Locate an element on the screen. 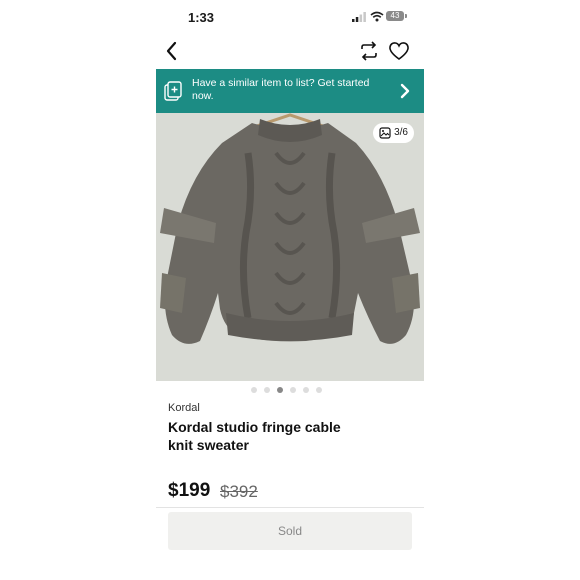 This screenshot has height=580, width=580. divider is located at coordinates (290, 507).